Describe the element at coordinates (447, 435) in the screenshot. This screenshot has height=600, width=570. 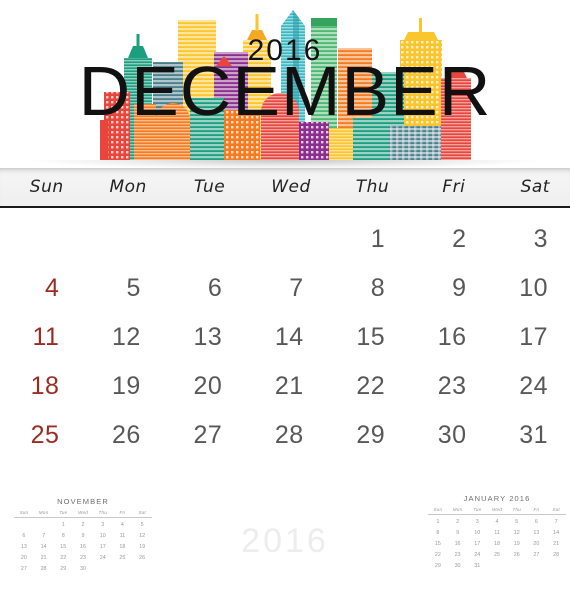
I see `day-cell: 30` at that location.